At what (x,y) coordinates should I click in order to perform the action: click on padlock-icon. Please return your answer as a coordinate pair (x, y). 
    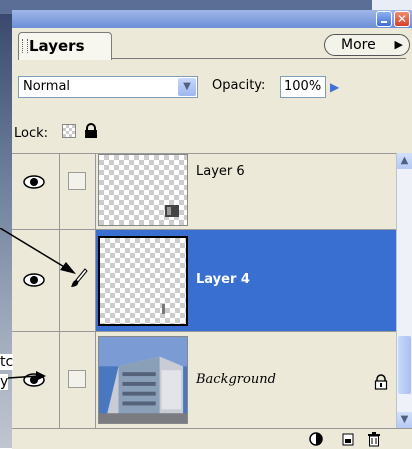
    Looking at the image, I should click on (381, 382).